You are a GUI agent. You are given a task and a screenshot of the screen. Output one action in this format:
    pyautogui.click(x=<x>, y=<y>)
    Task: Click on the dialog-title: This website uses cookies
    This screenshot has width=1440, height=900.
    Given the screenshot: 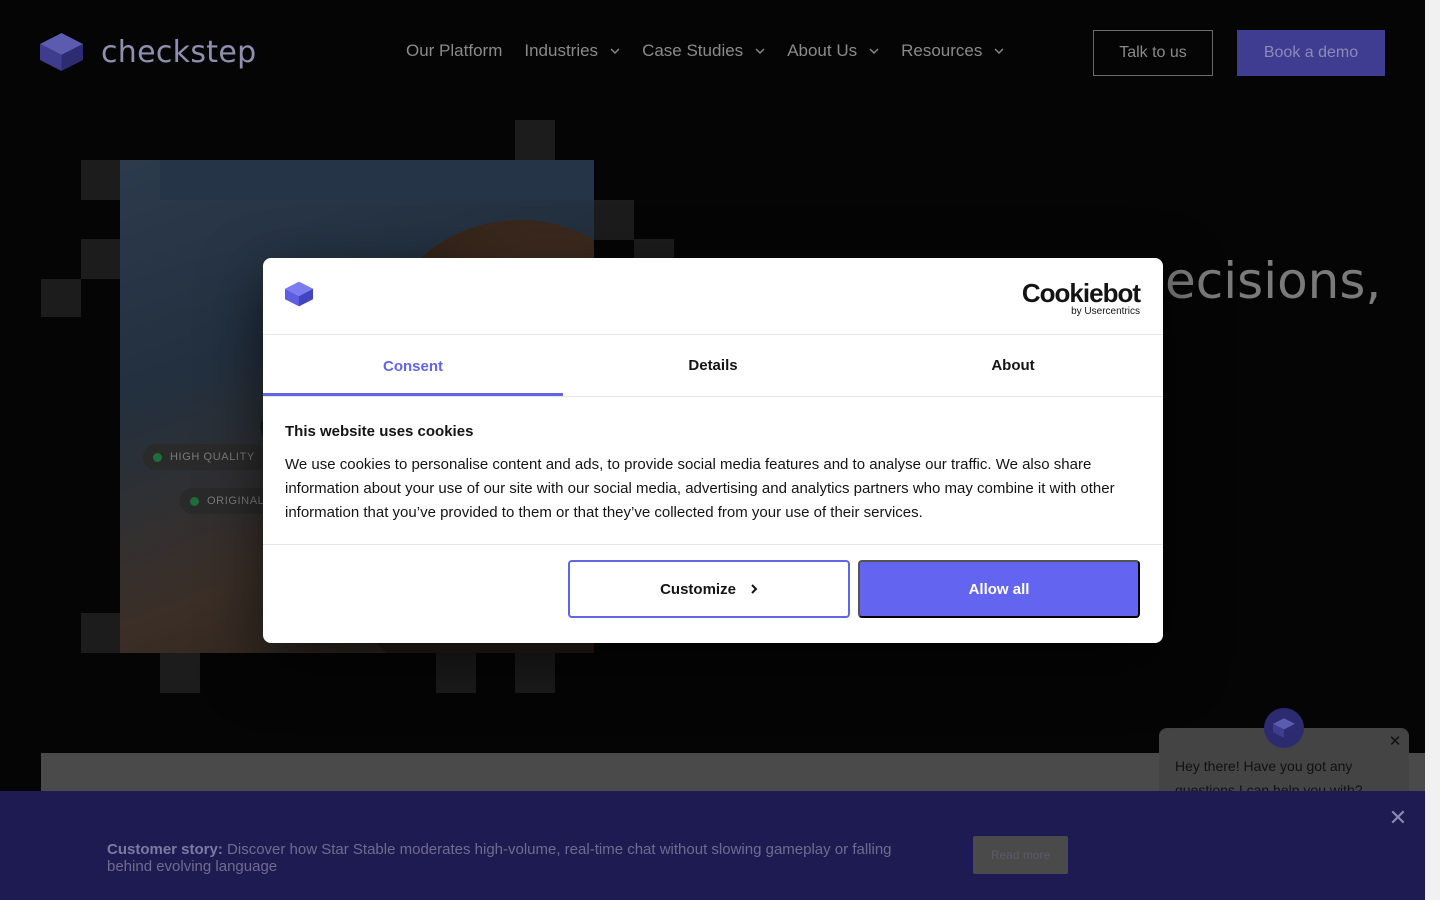 What is the action you would take?
    pyautogui.click(x=379, y=431)
    